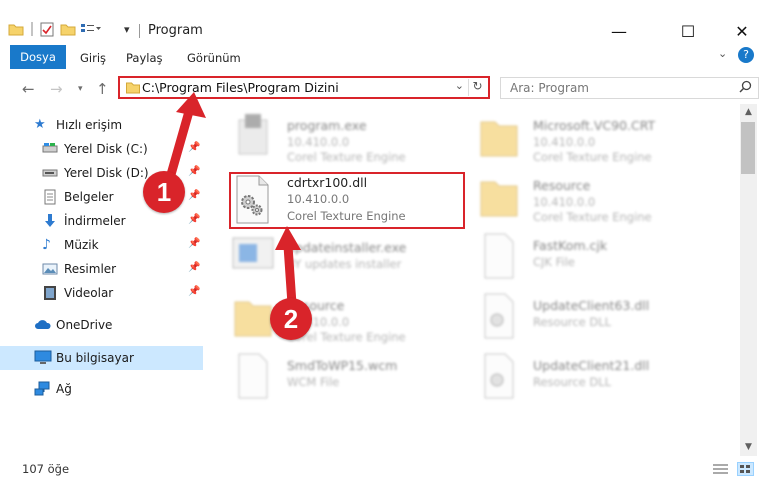 The width and height of the screenshot is (769, 489). Describe the element at coordinates (50, 197) in the screenshot. I see `documents-icon` at that location.